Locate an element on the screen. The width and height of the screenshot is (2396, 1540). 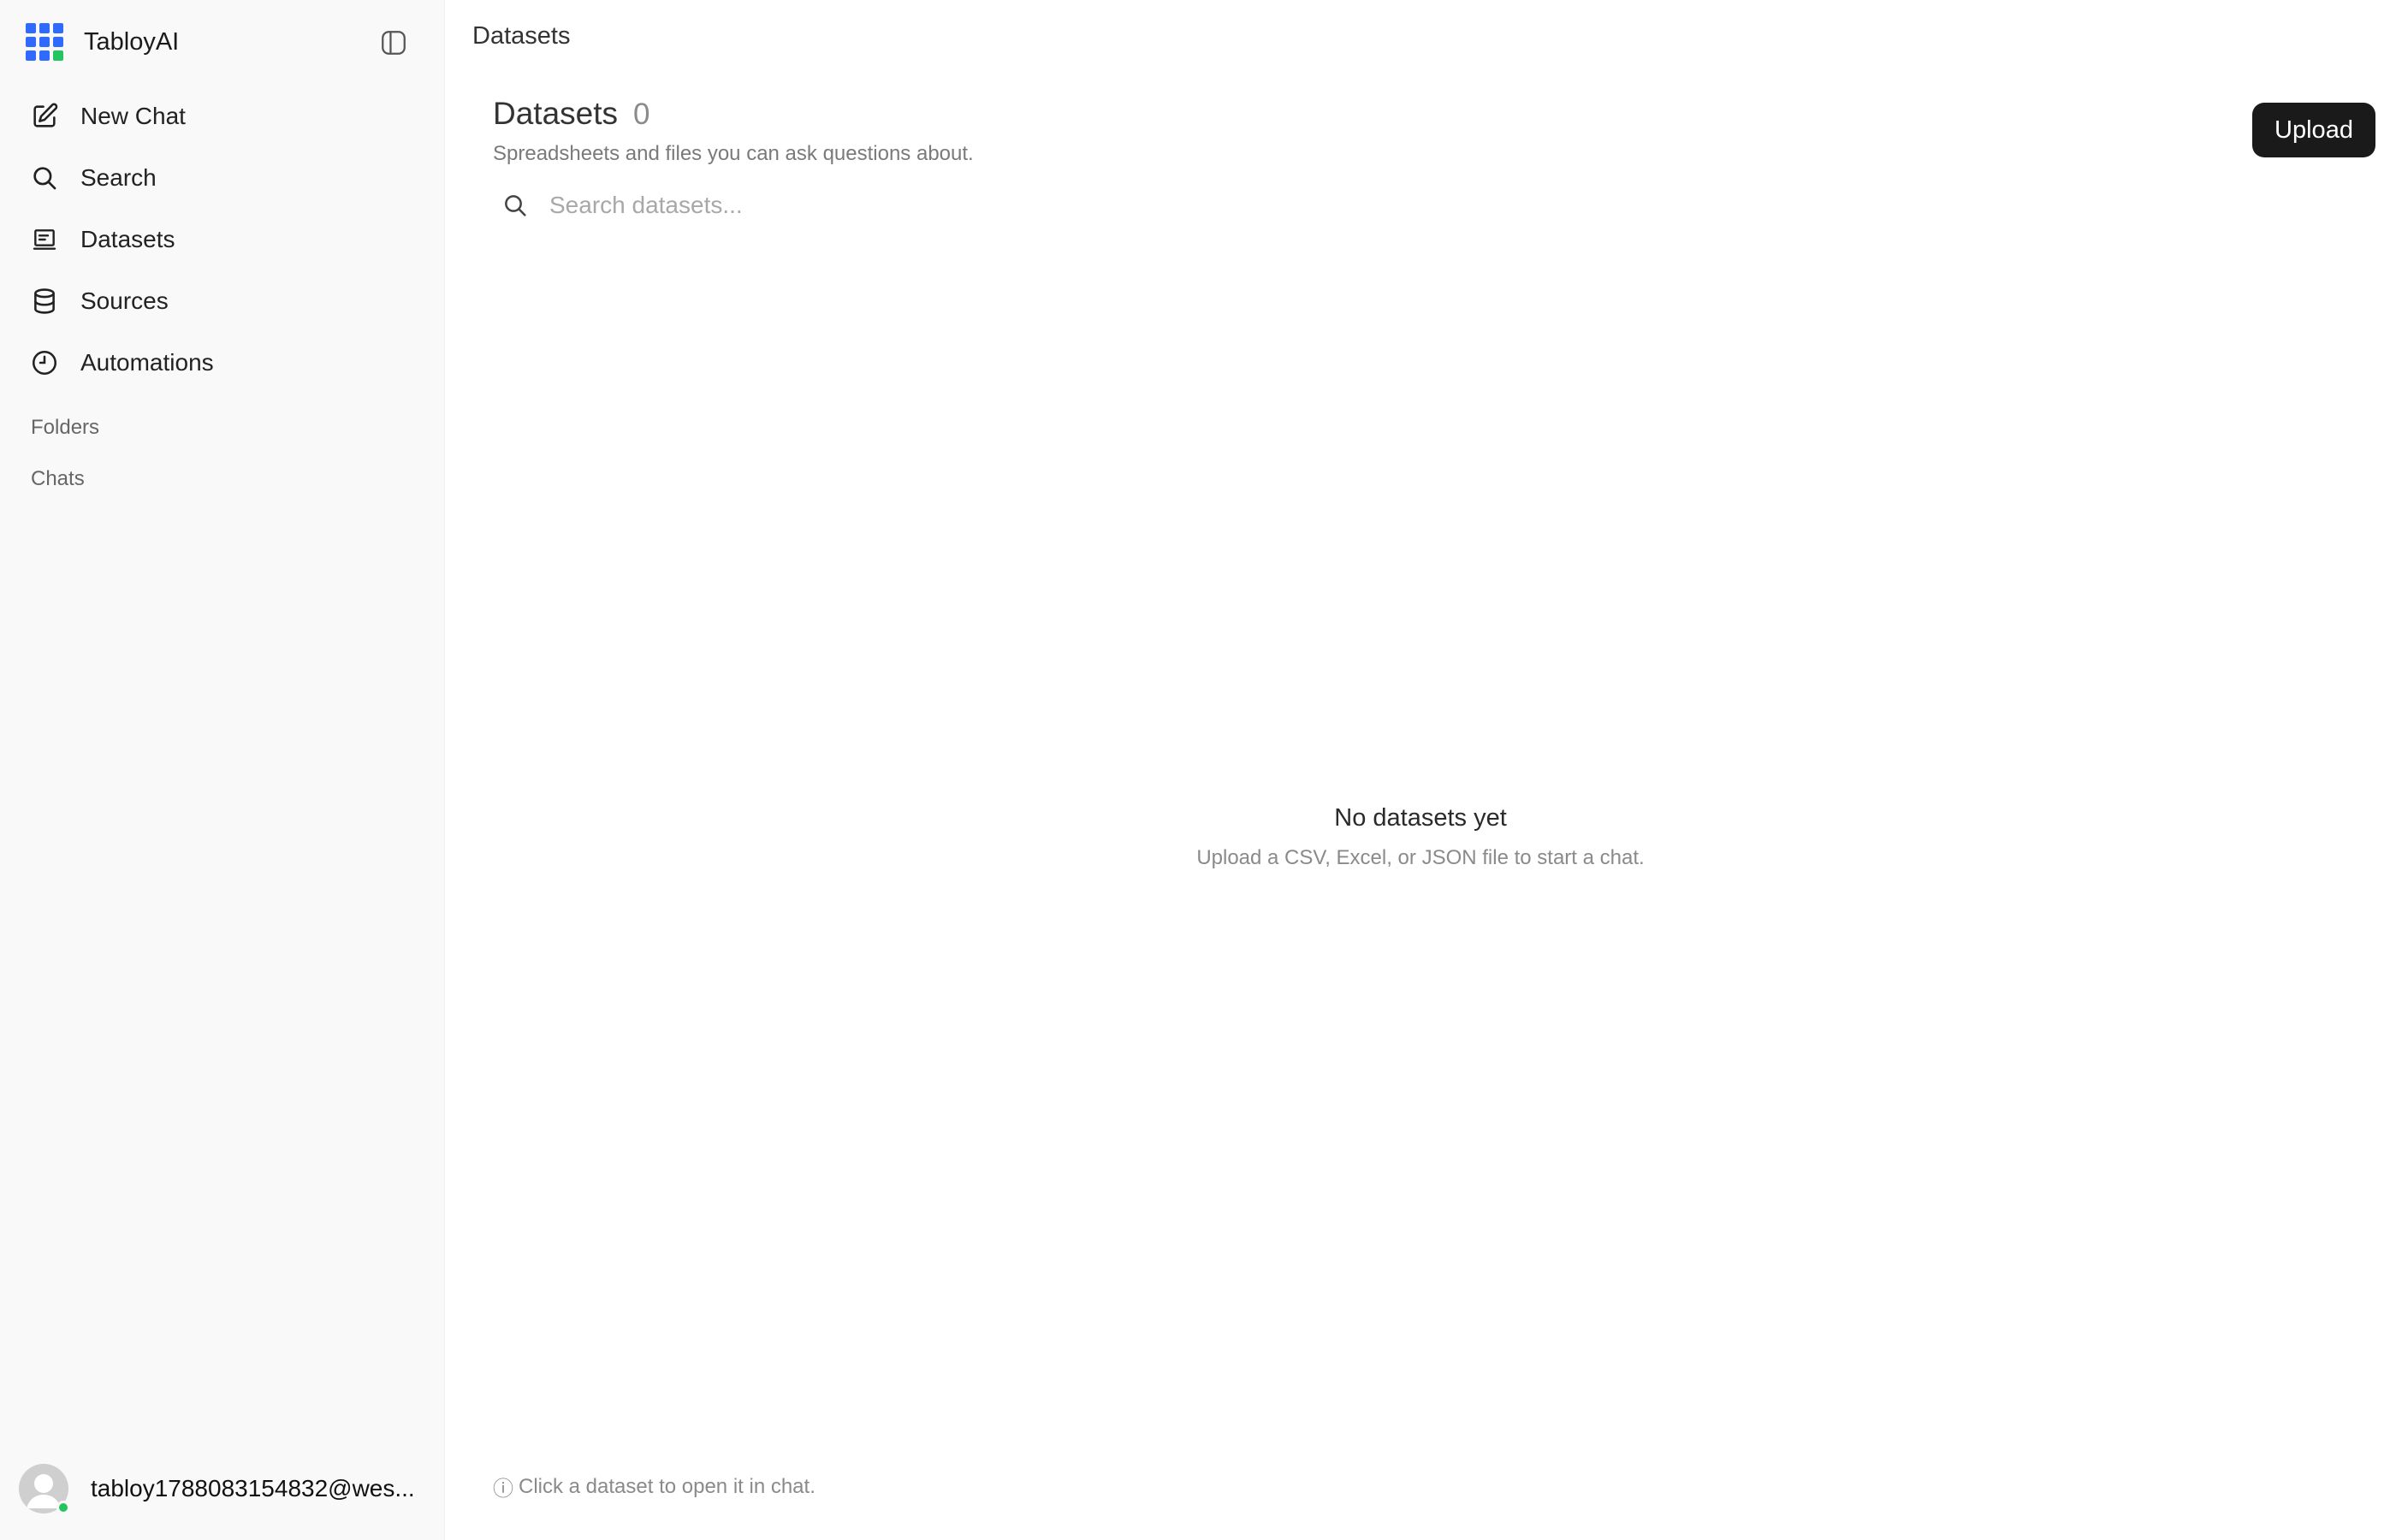
page-title: Datasets 0 is located at coordinates (571, 114).